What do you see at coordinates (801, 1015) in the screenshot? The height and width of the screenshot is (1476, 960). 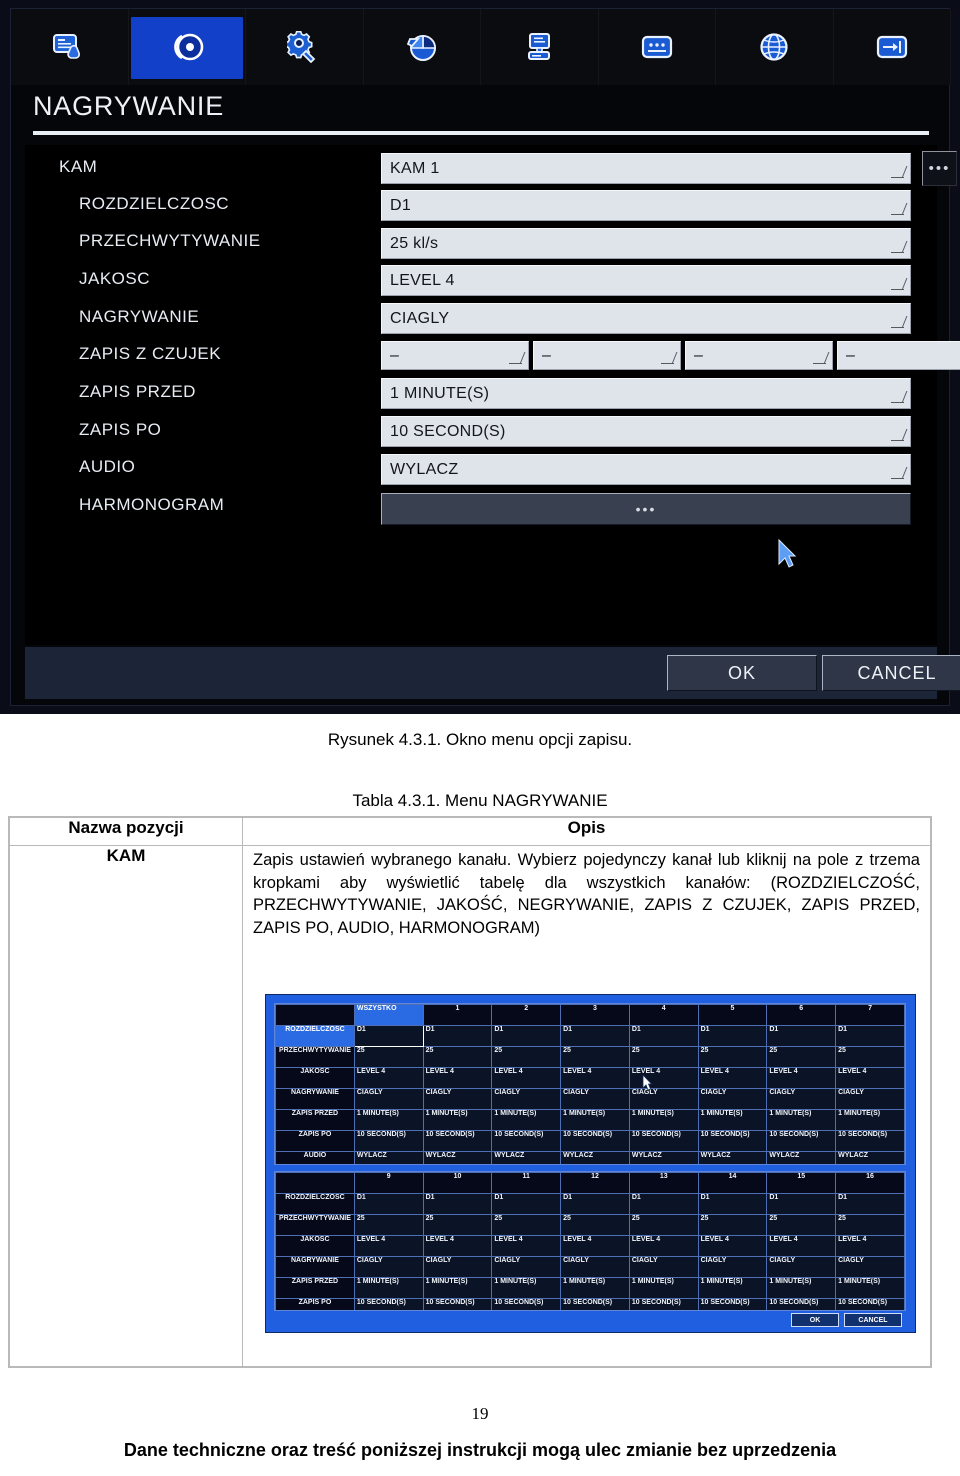 I see `grid-col-6: 6` at bounding box center [801, 1015].